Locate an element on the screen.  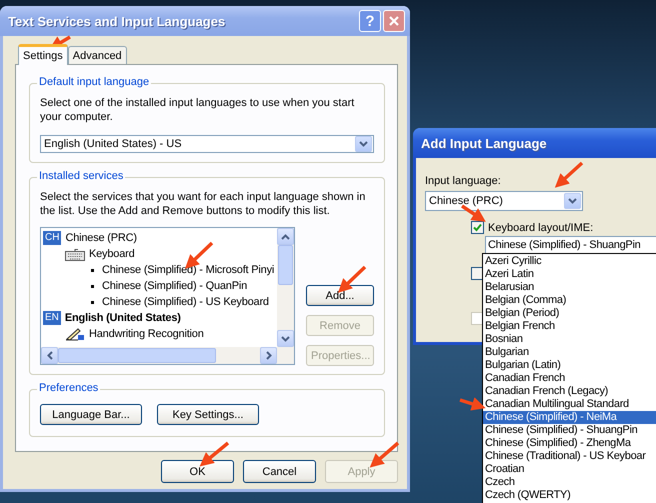
close-icon is located at coordinates (394, 21).